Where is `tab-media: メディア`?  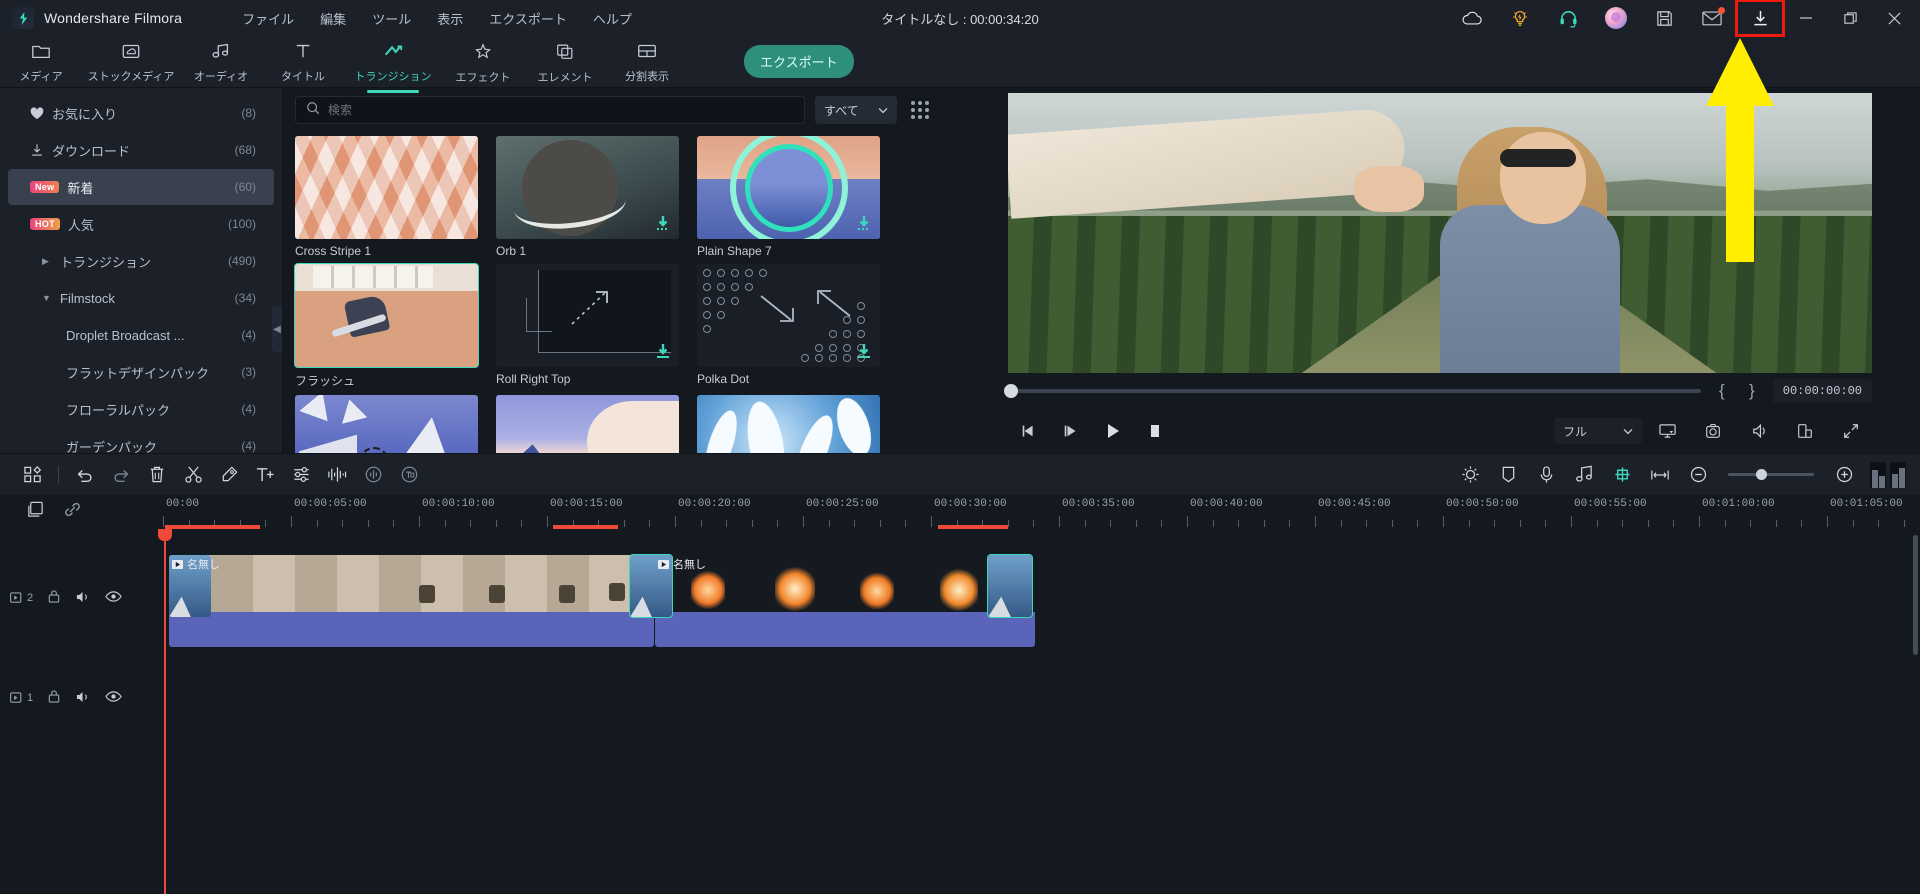
tab-media: メディア is located at coordinates (41, 61).